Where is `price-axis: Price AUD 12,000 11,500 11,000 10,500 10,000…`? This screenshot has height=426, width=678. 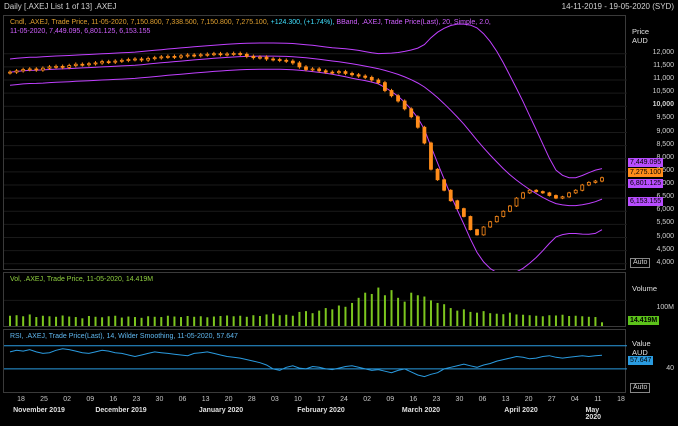
price-axis: Price AUD 12,000 11,500 11,000 10,500 10,000… is located at coordinates (653, 142).